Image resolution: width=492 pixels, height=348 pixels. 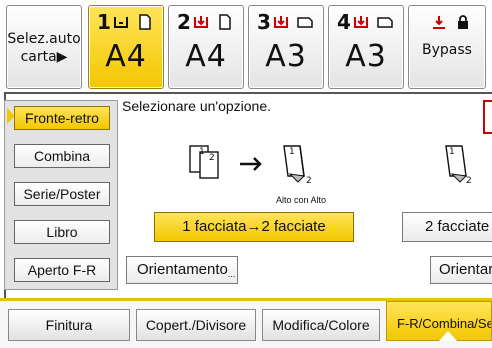 I want to click on auto-paper-line2: carta▶, so click(x=44, y=57).